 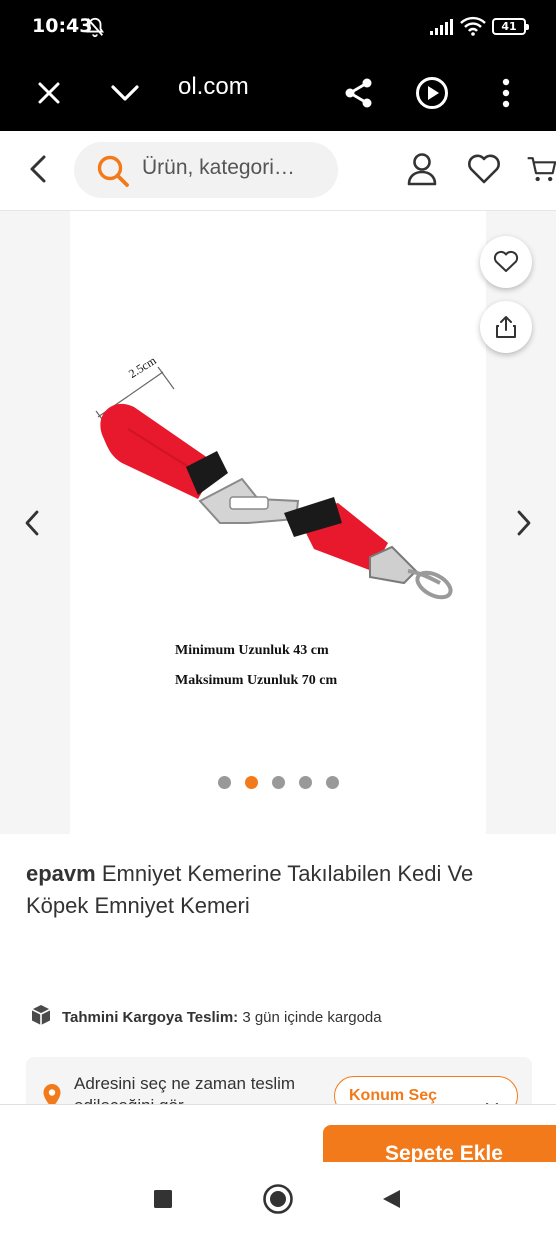 What do you see at coordinates (41, 1017) in the screenshot?
I see `package-icon` at bounding box center [41, 1017].